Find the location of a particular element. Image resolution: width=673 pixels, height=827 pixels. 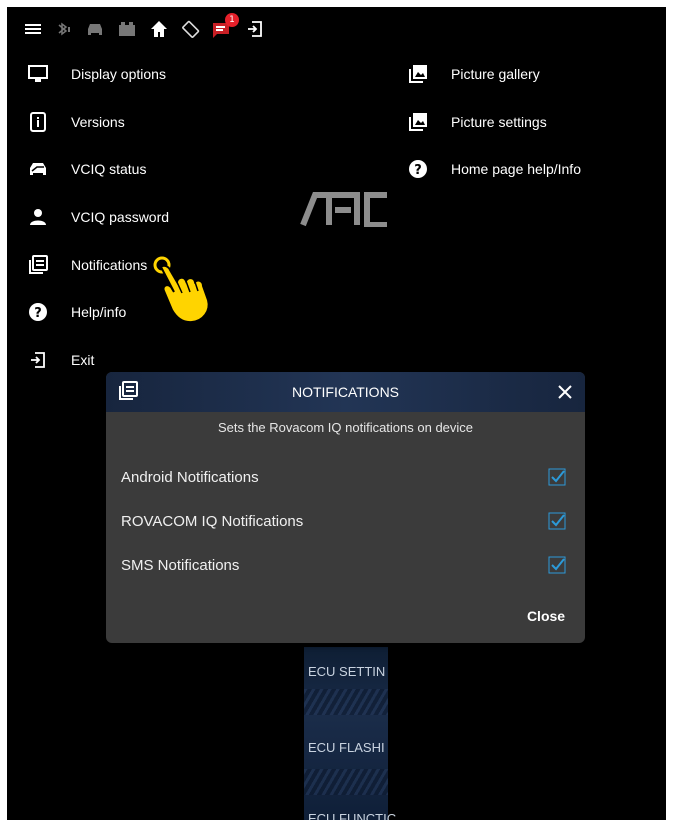

exit-status-icon is located at coordinates (255, 29).